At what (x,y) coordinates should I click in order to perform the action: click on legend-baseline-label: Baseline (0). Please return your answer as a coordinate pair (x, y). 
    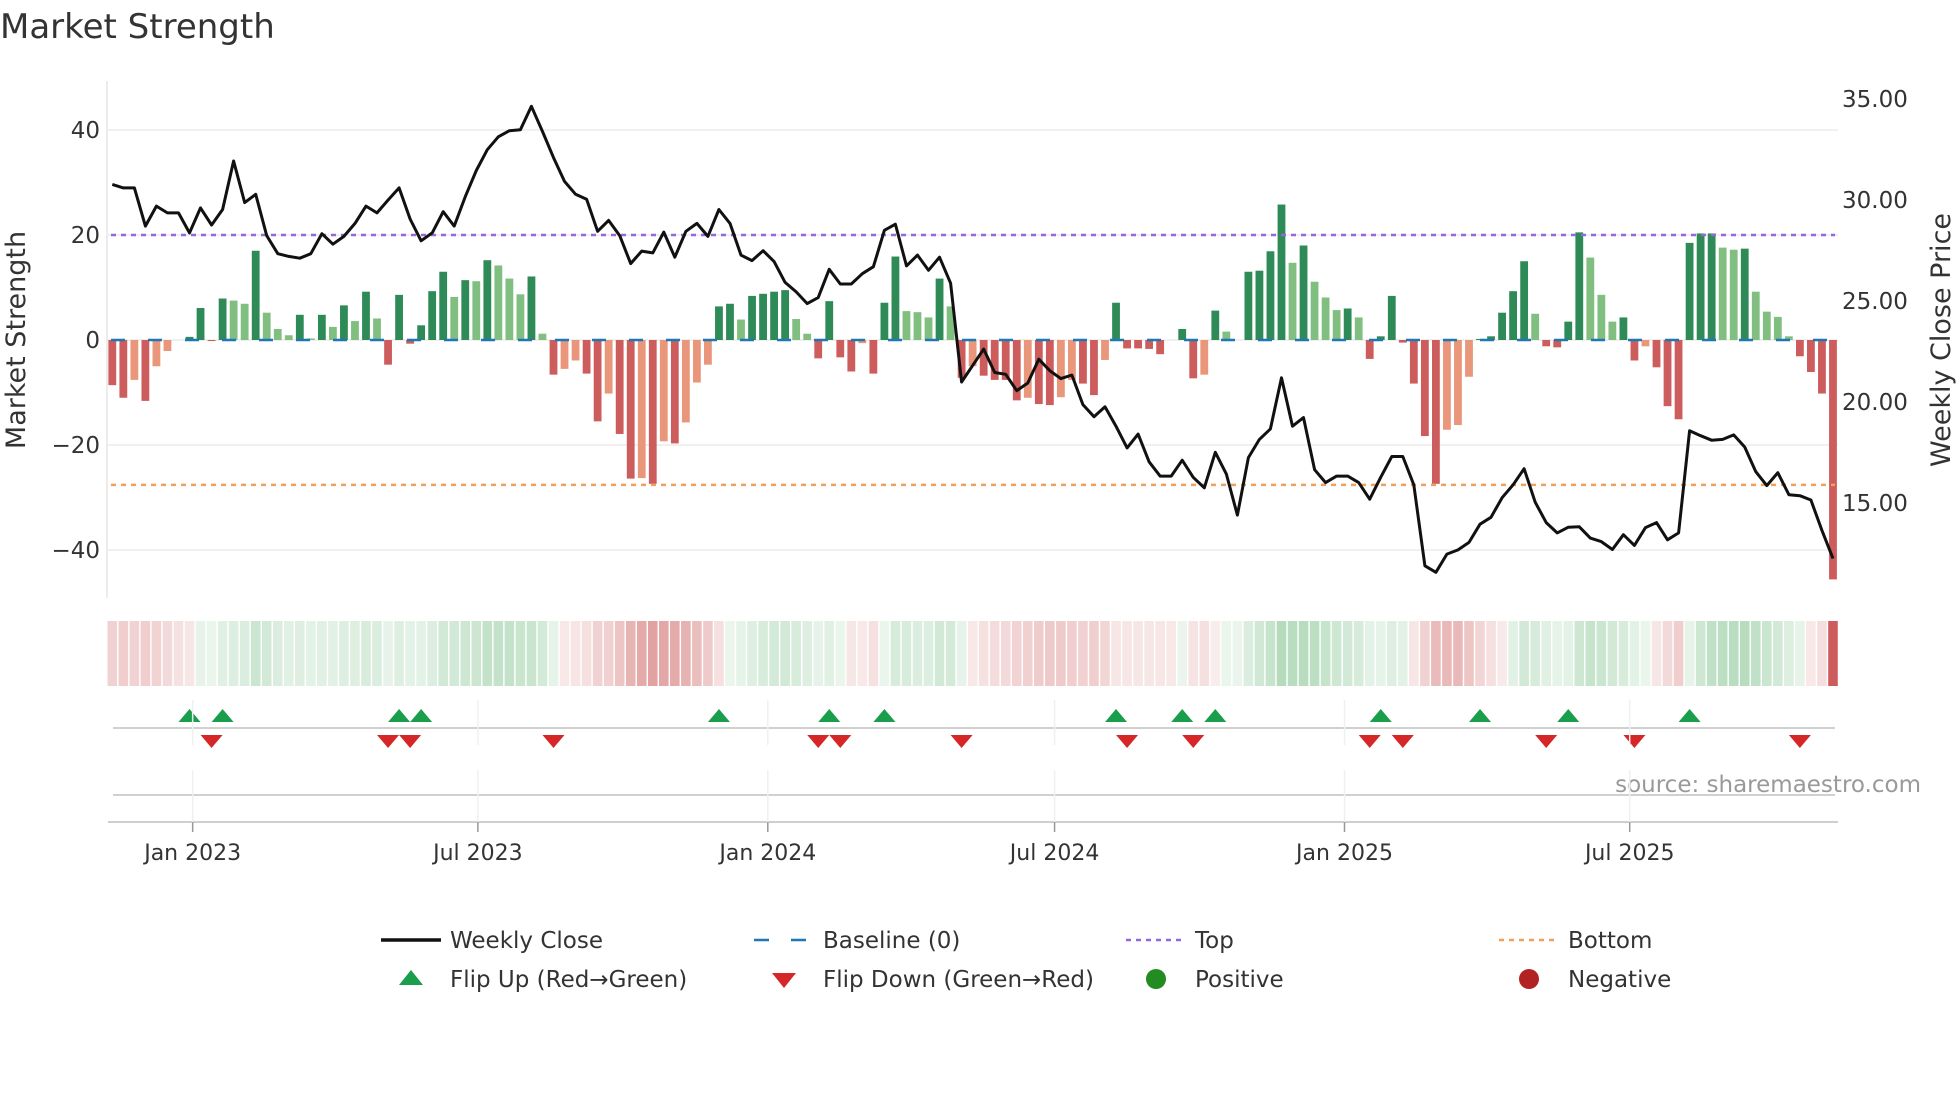
    Looking at the image, I should click on (891, 941).